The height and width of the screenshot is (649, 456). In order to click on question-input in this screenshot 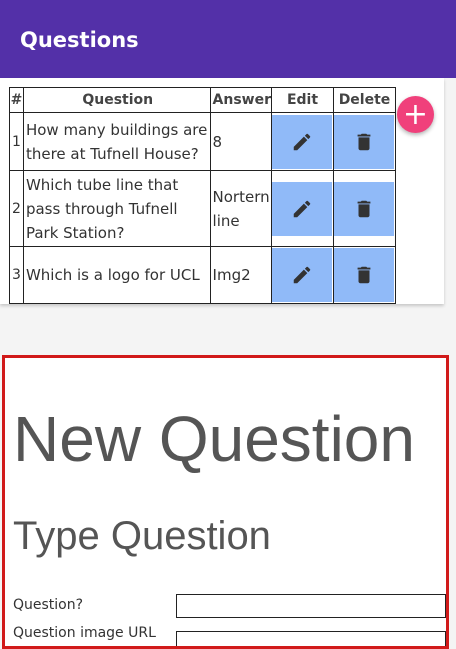, I will do `click(311, 606)`.